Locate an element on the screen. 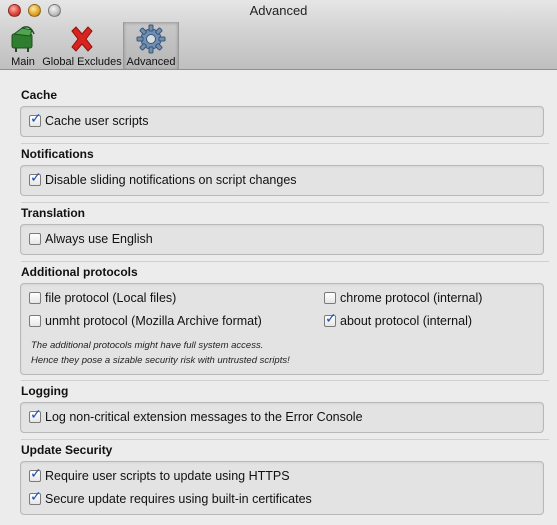 The width and height of the screenshot is (557, 525). tab-advanced: Advanced is located at coordinates (151, 45).